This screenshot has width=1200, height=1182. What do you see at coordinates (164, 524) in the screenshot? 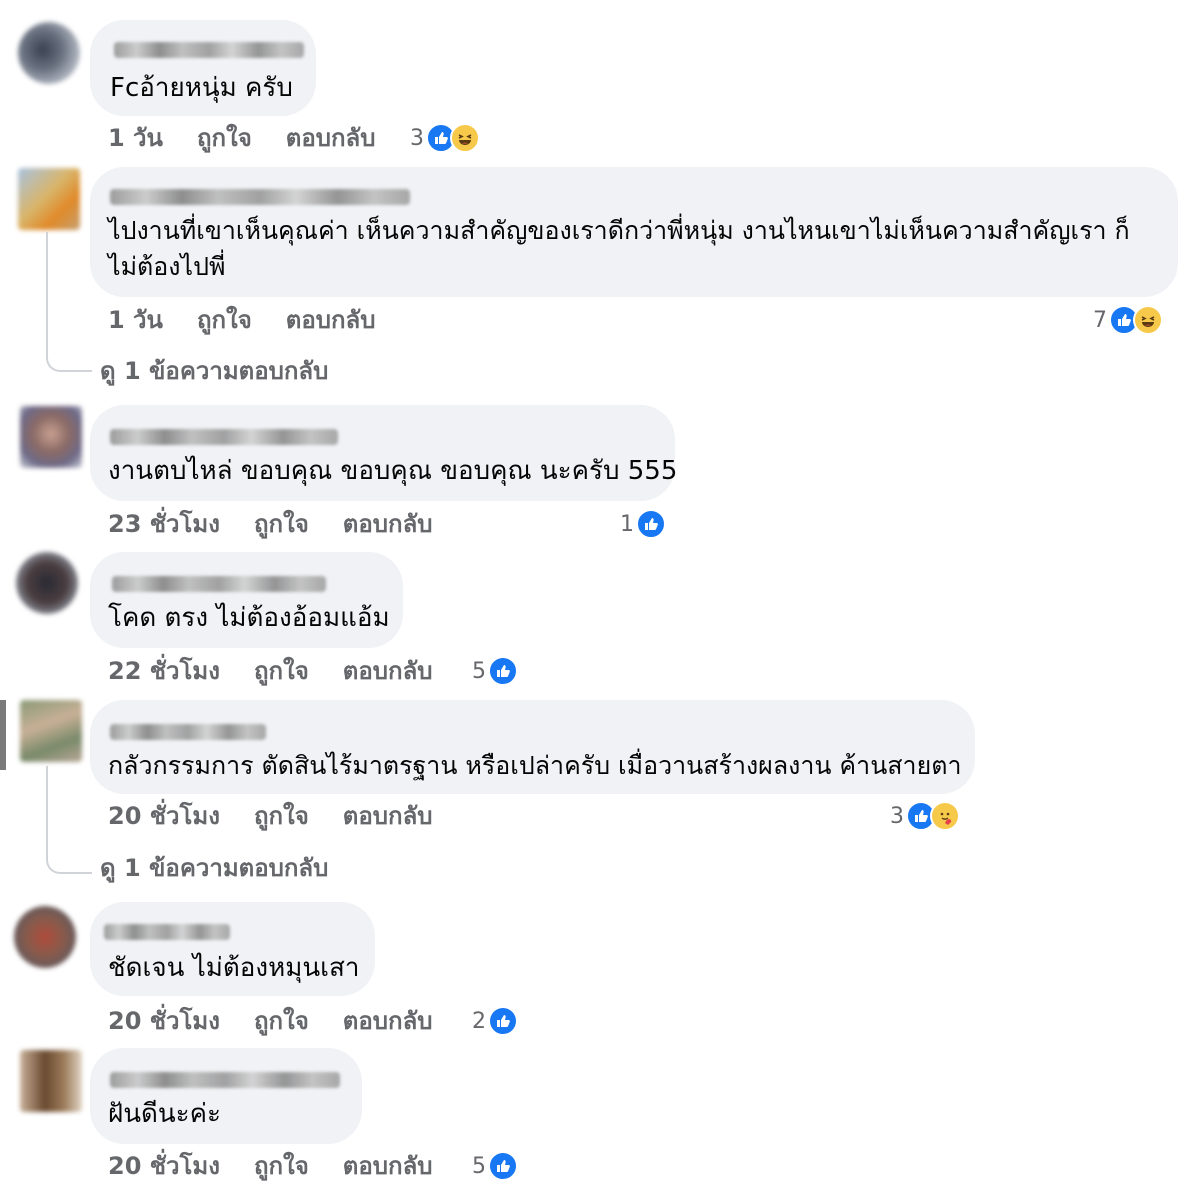
I see `comment-time: 23 ชั่วโมง` at bounding box center [164, 524].